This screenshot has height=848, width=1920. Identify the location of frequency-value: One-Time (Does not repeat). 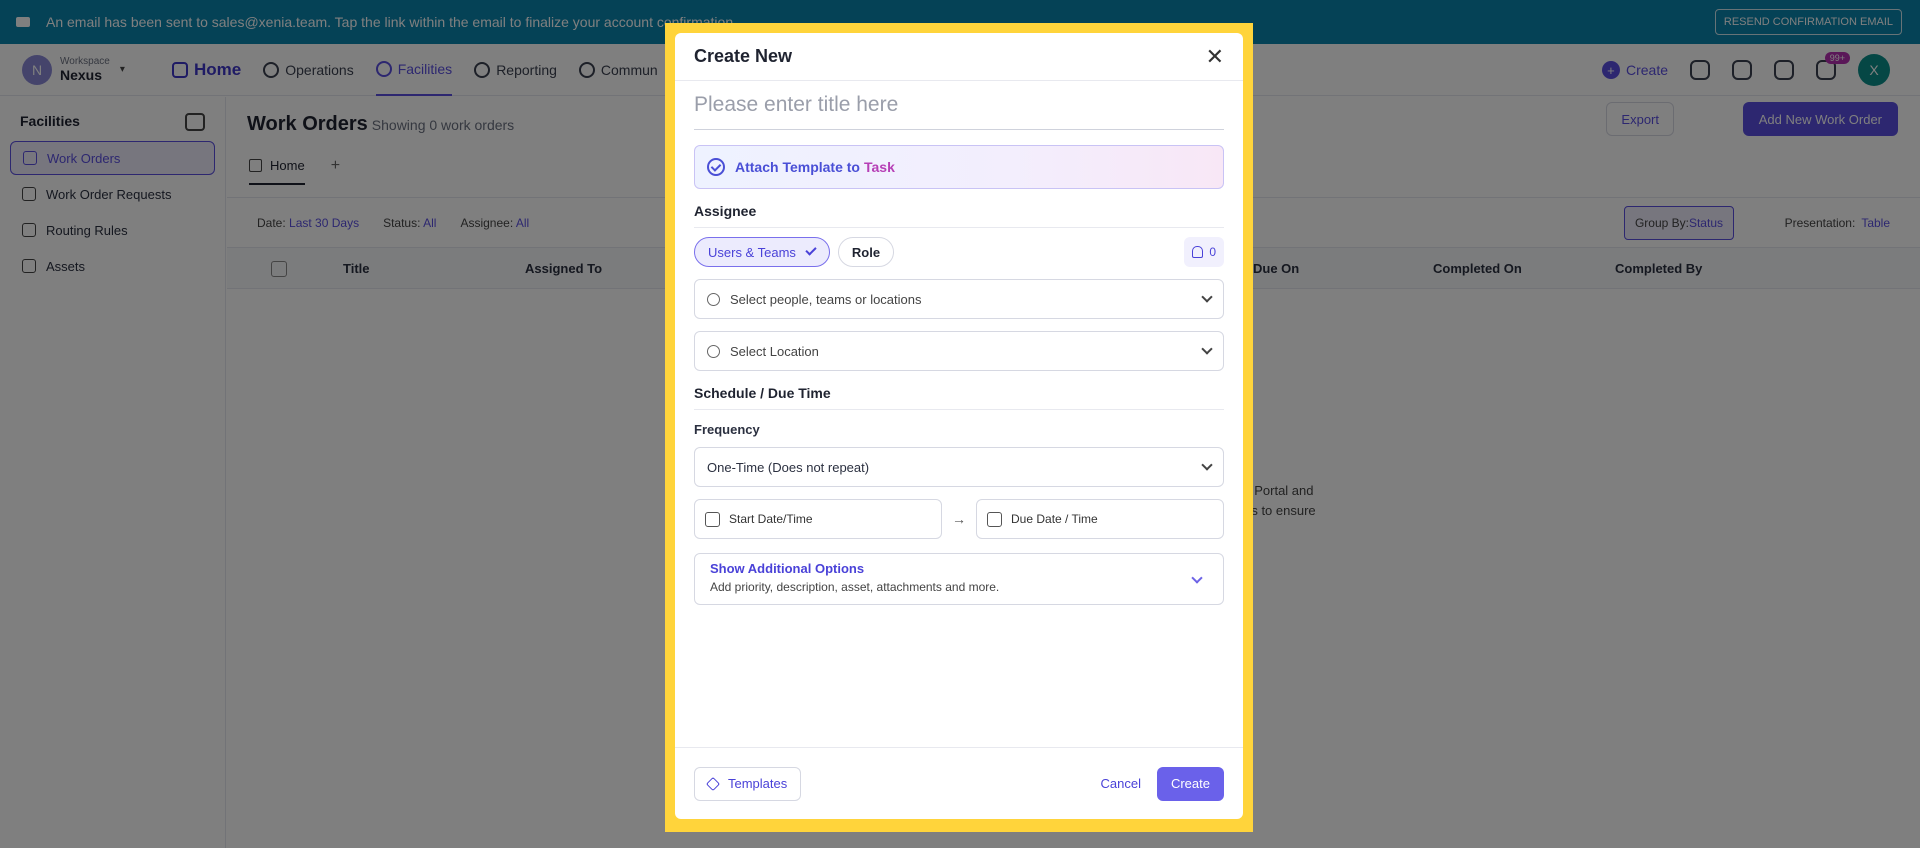
(788, 467).